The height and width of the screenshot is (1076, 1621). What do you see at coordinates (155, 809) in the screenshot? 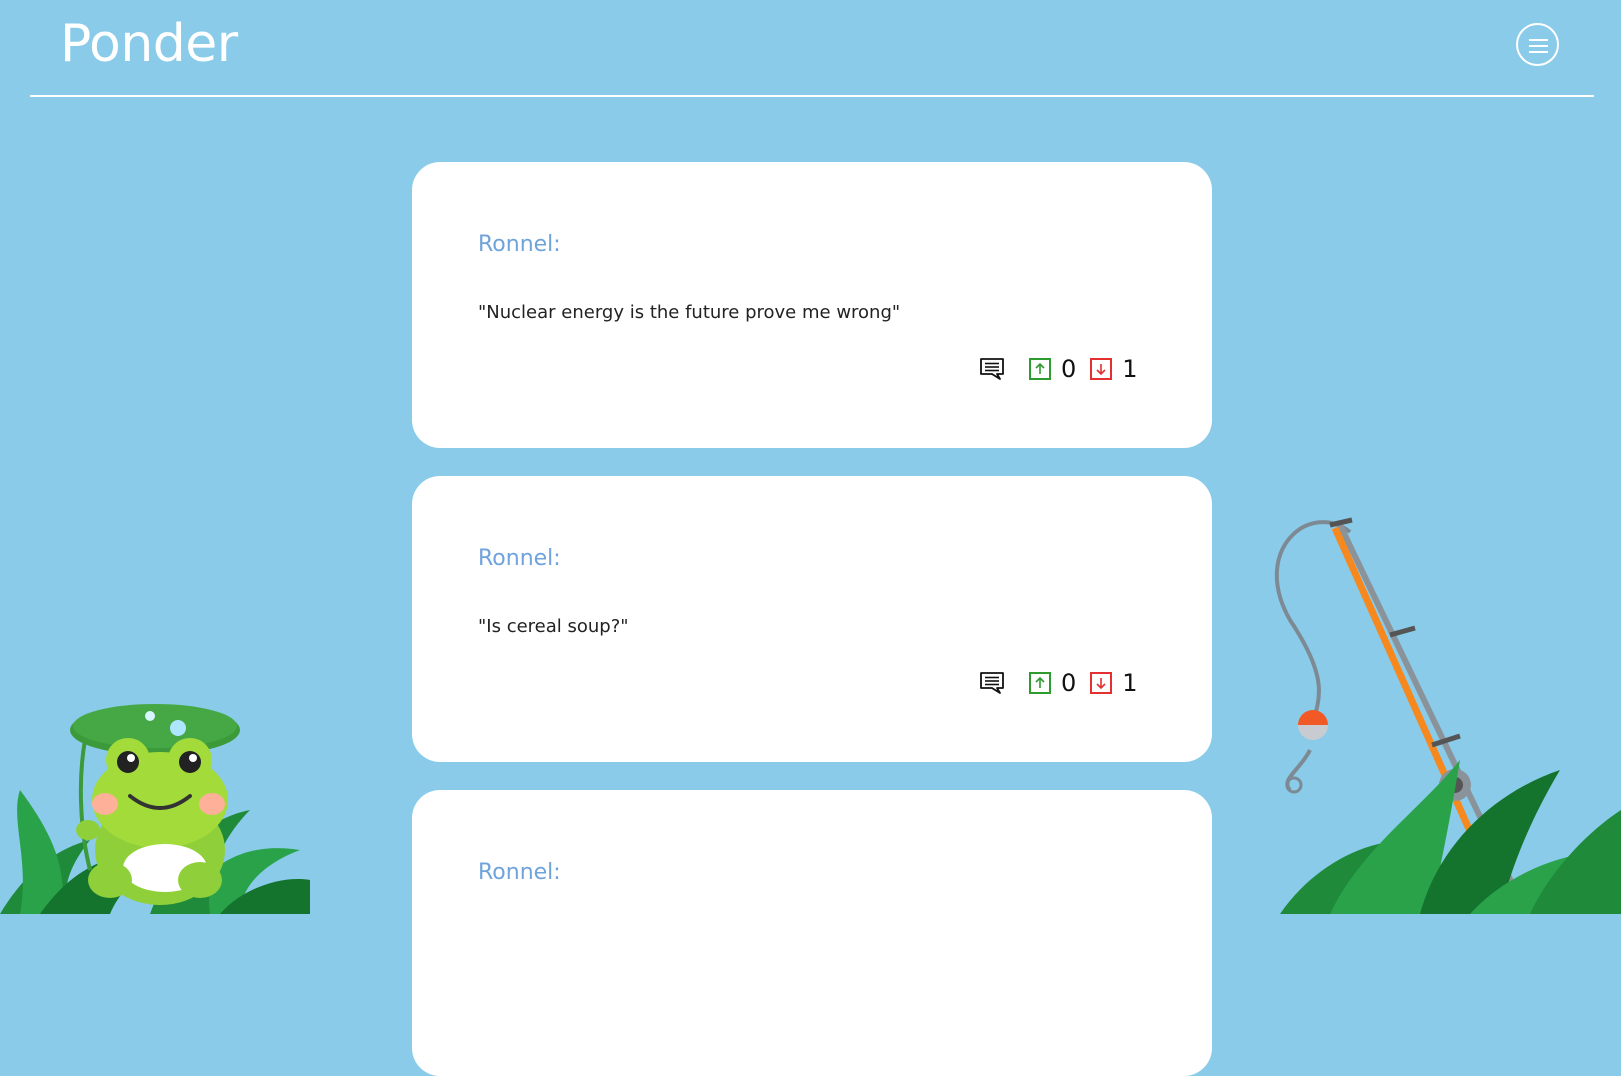
I see `frog-illustration` at bounding box center [155, 809].